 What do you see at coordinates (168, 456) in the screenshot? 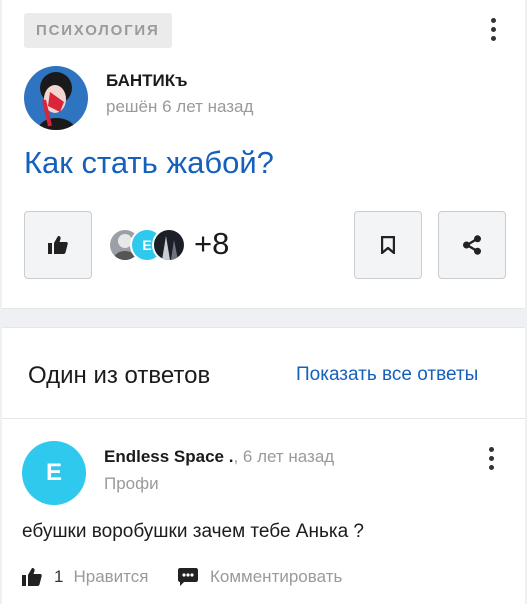
I see `answer-author-name: Endless Space .` at bounding box center [168, 456].